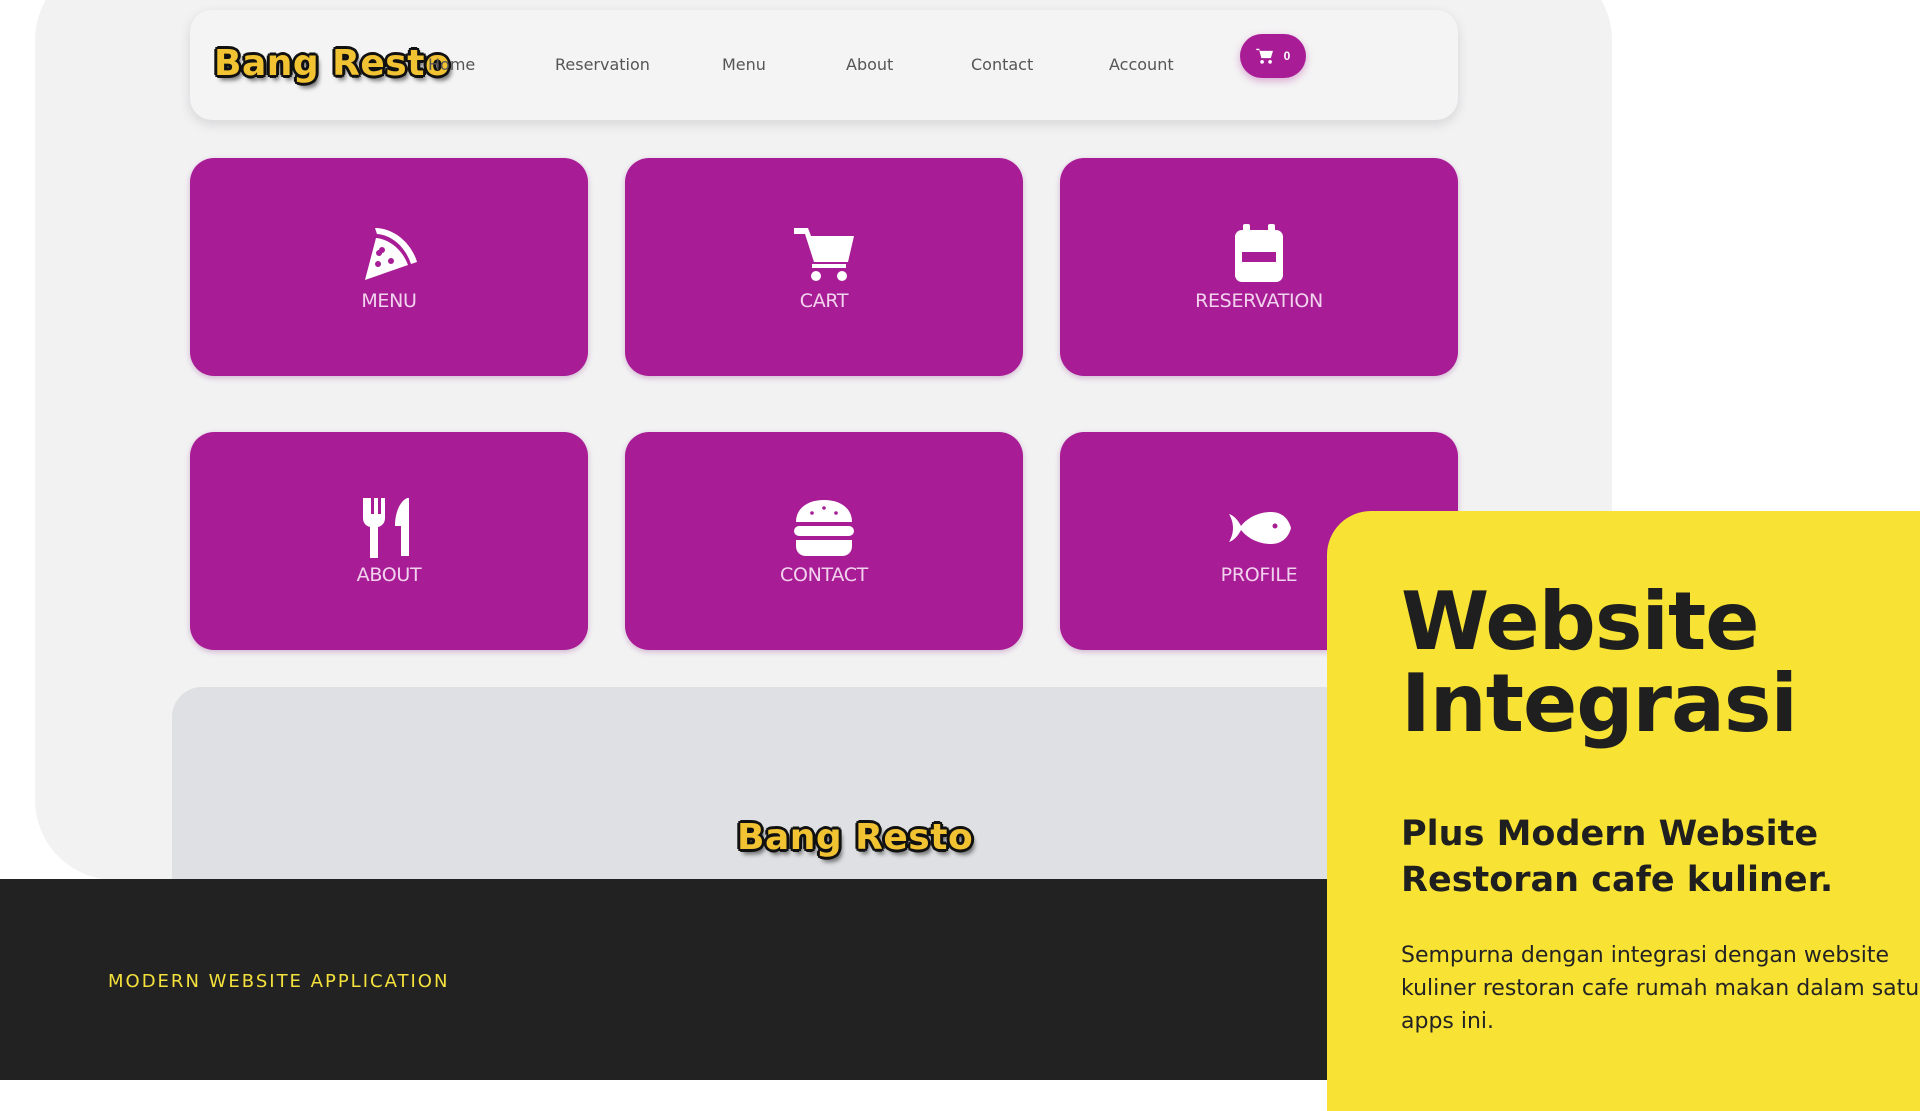 Image resolution: width=1920 pixels, height=1111 pixels. I want to click on nav-home: Home, so click(451, 64).